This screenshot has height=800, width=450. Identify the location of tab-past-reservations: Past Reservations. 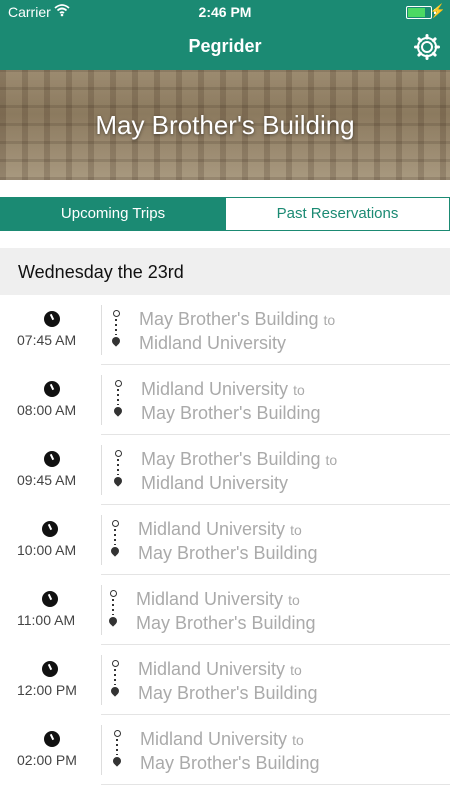
(337, 214).